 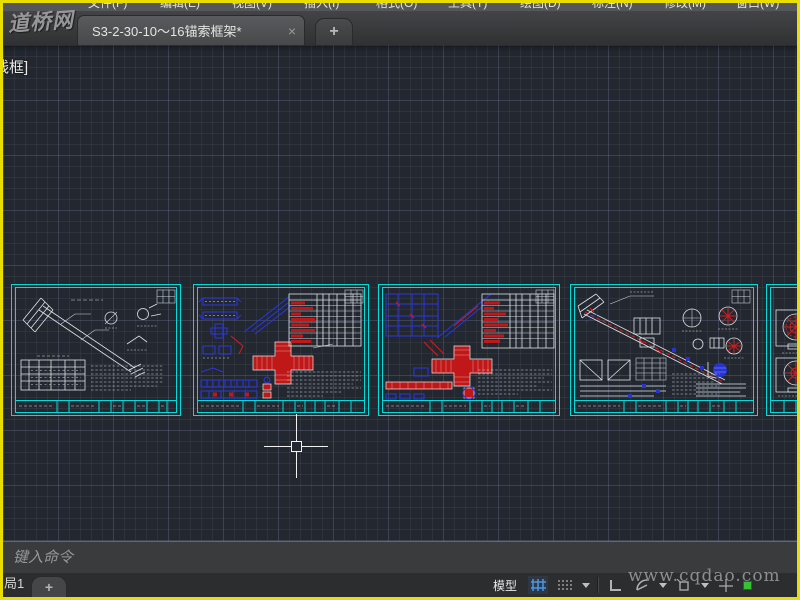 I want to click on new-drawing-tab-button: +, so click(x=334, y=32).